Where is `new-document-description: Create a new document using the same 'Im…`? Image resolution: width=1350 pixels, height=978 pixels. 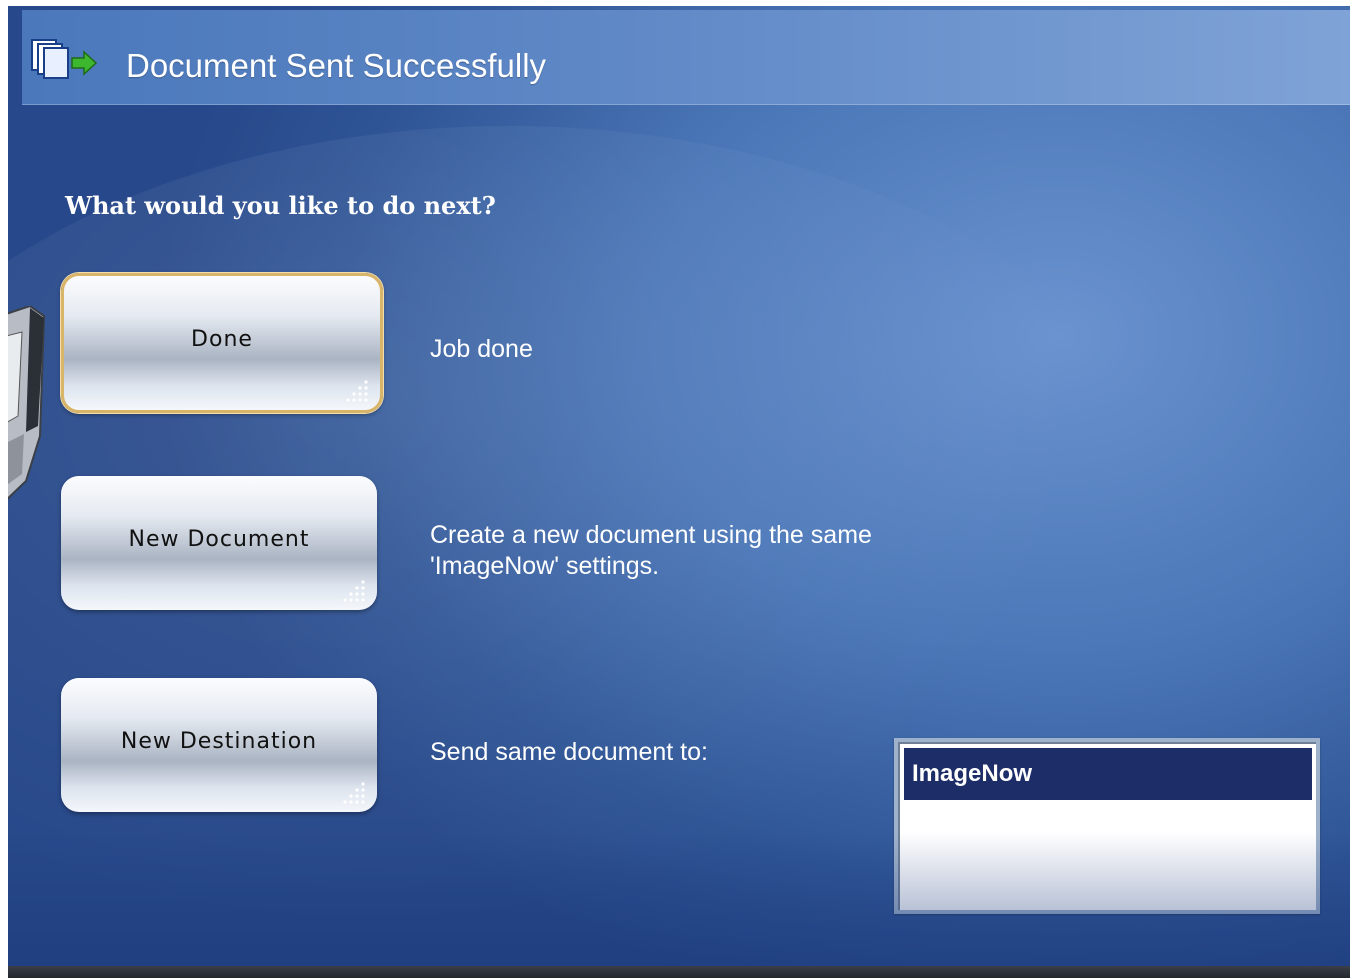 new-document-description: Create a new document using the same 'Im… is located at coordinates (651, 550).